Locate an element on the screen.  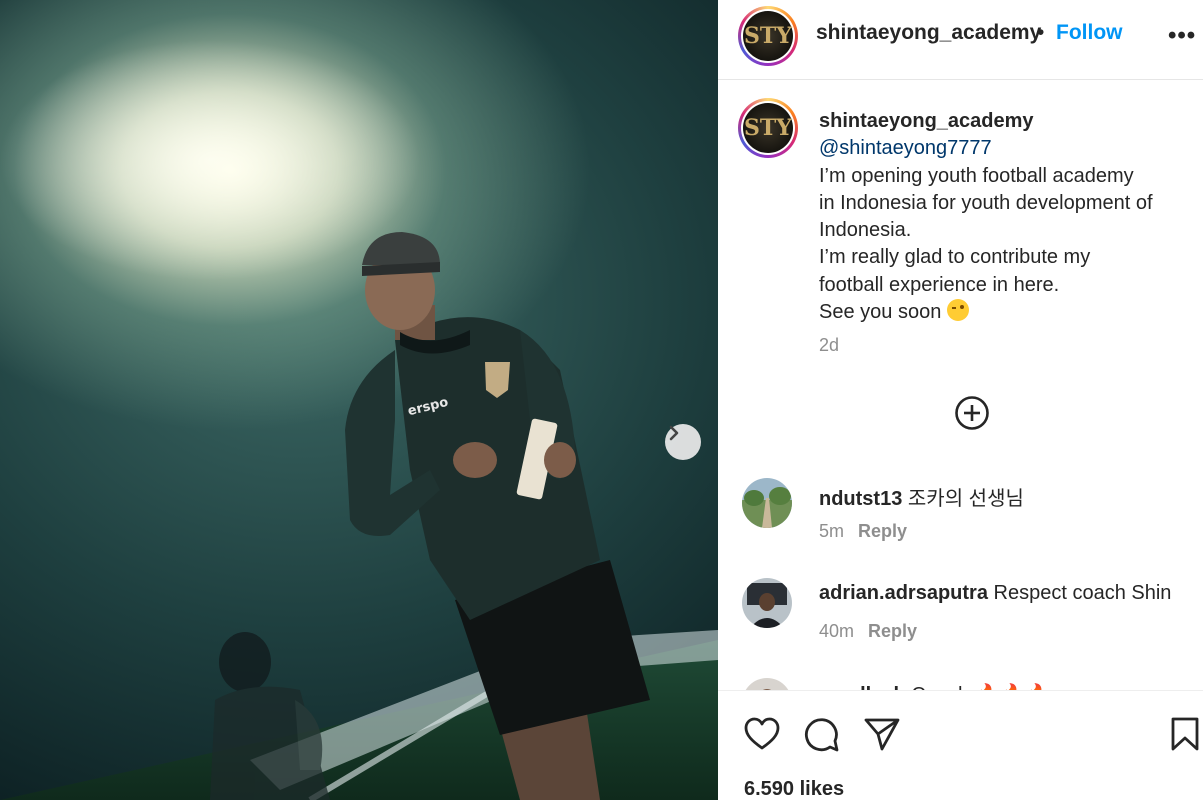
comment-text: ndutst13 조카의 선생님 is located at coordinates (921, 496).